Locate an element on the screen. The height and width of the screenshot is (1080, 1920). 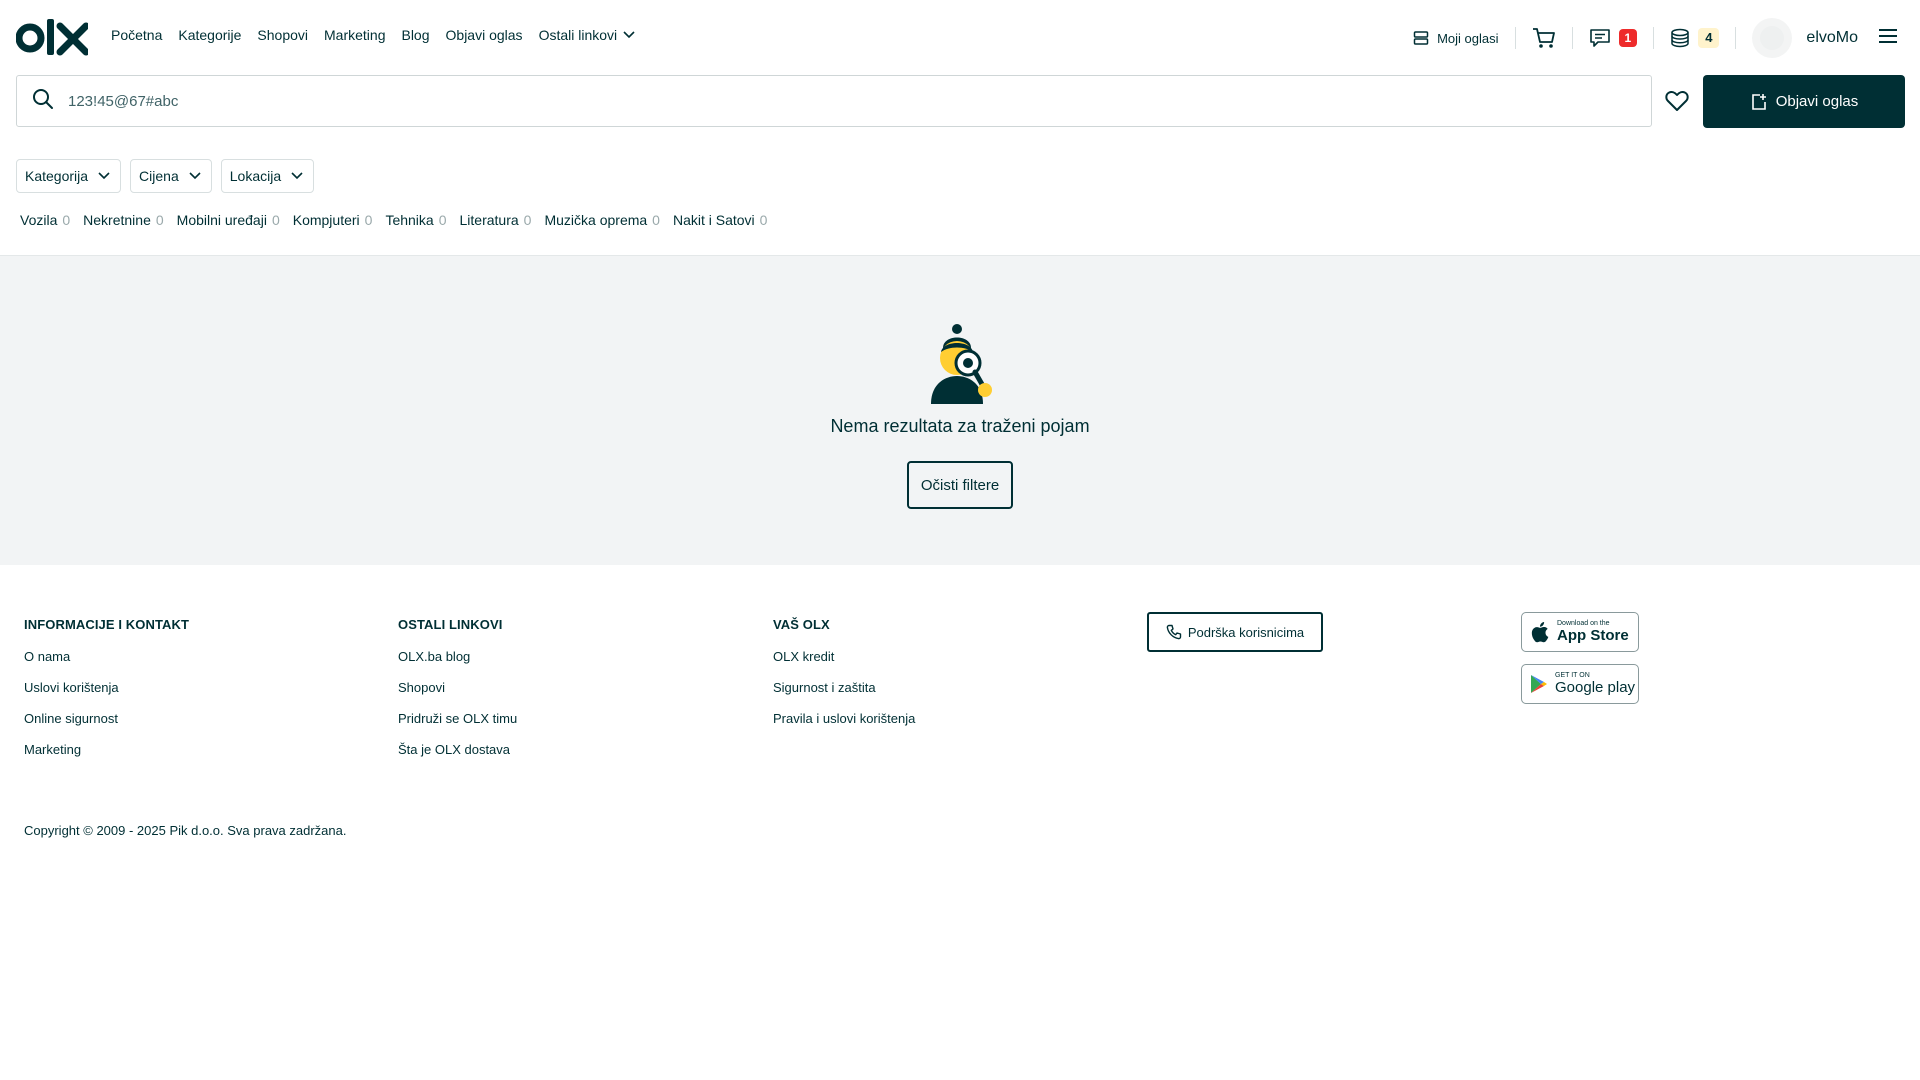
google-play-icon is located at coordinates (1539, 684).